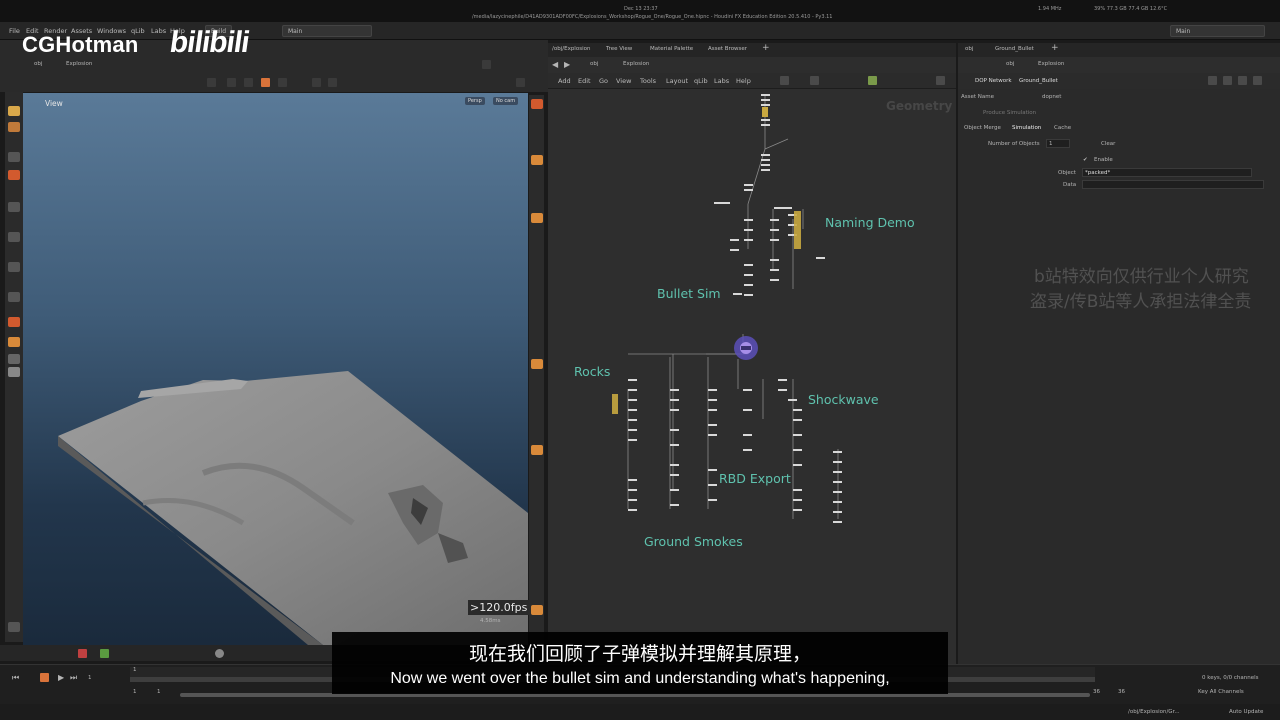 The image size is (1280, 720). What do you see at coordinates (14, 297) in the screenshot?
I see `magnet-icon` at bounding box center [14, 297].